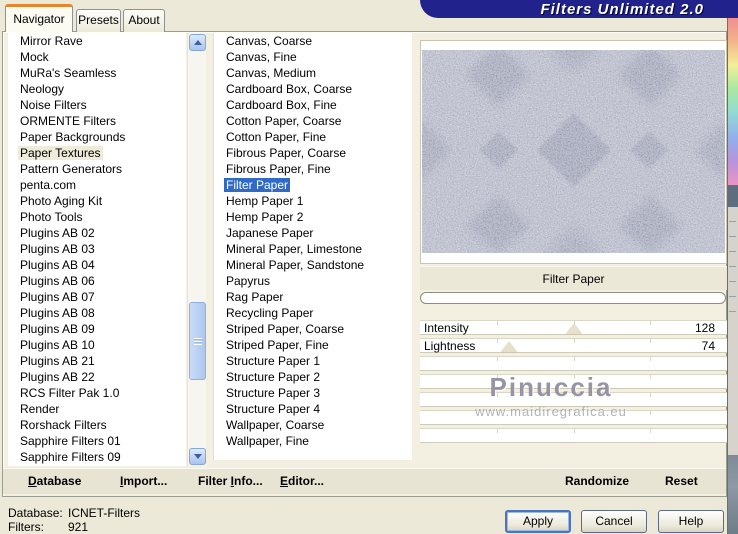  I want to click on filter-item: Structure Paper 3, so click(313, 393).